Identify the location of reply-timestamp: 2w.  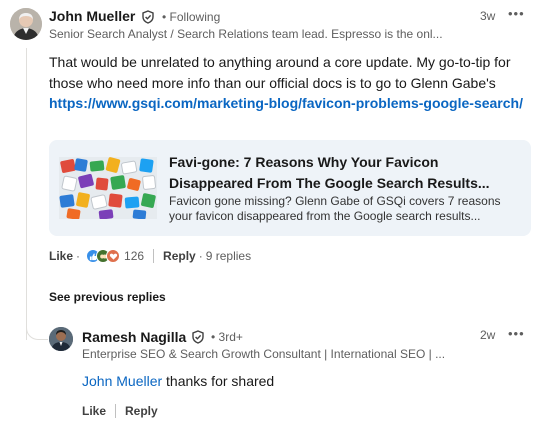
(488, 335).